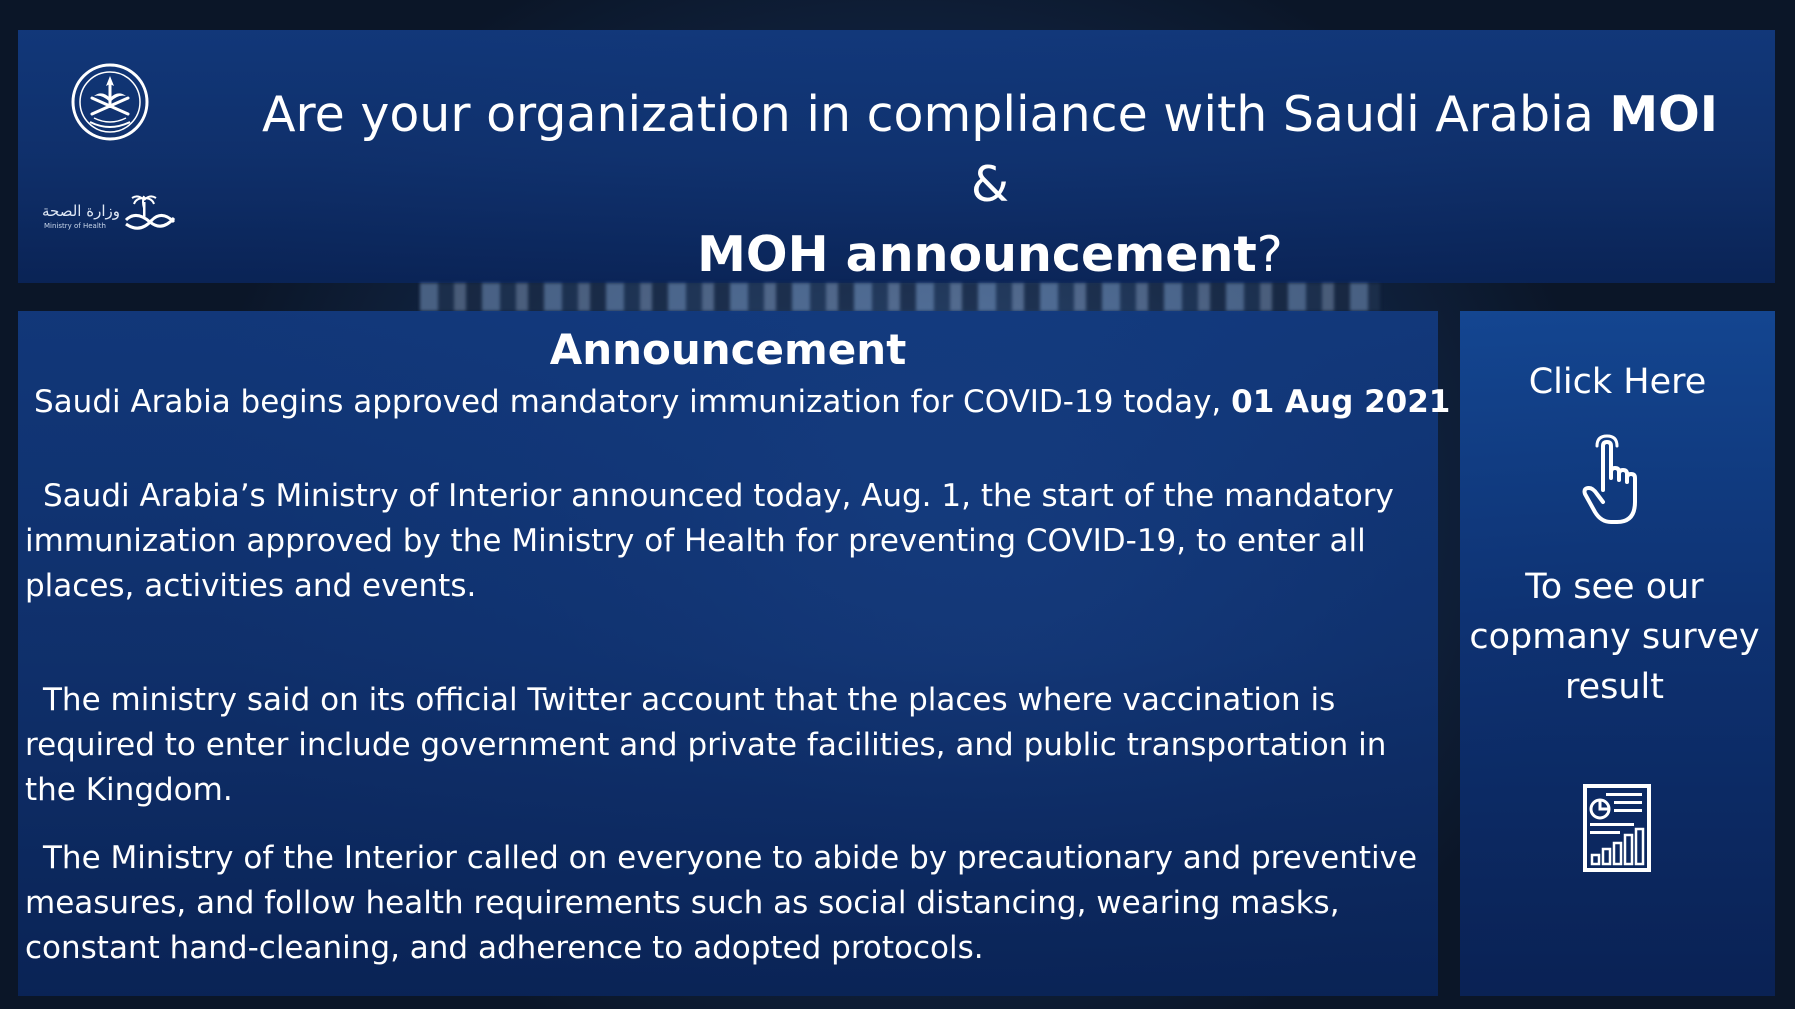 This screenshot has height=1009, width=1795. I want to click on title-moi: MOI, so click(1663, 114).